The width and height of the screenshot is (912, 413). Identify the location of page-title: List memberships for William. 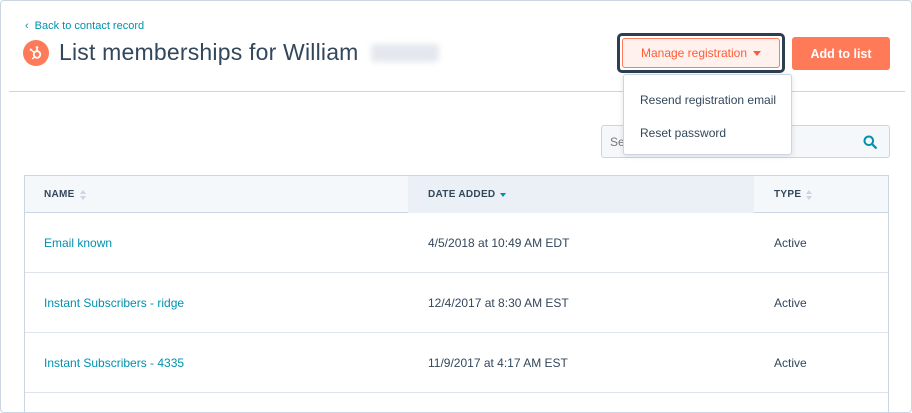
(209, 52).